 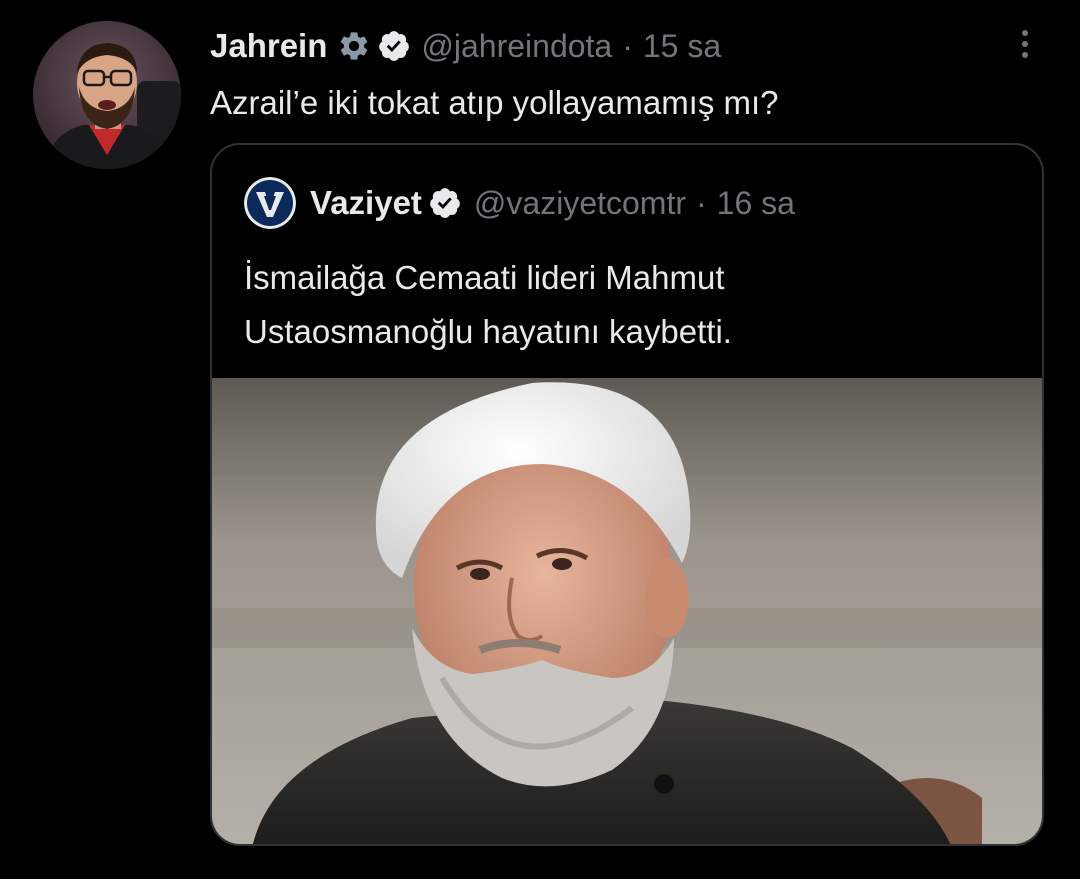 I want to click on tweet-text: Azrail’e iki tokat atıp yollayamamış mı?, so click(x=494, y=102).